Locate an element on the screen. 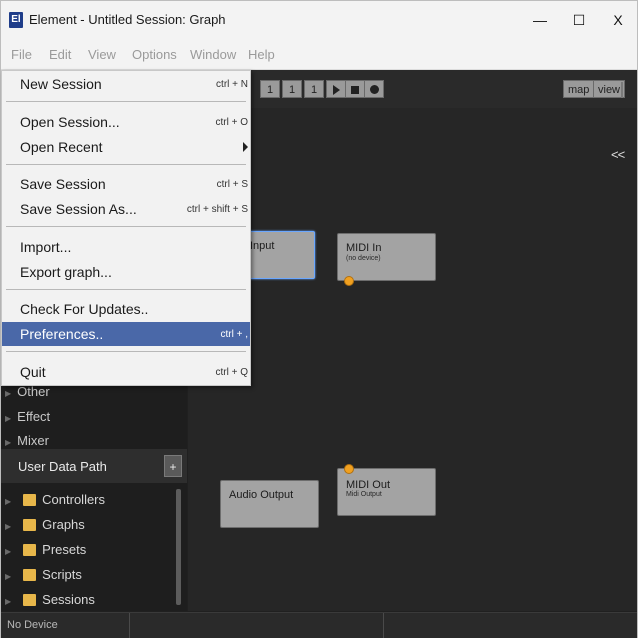 The height and width of the screenshot is (638, 638). record-icon is located at coordinates (374, 89).